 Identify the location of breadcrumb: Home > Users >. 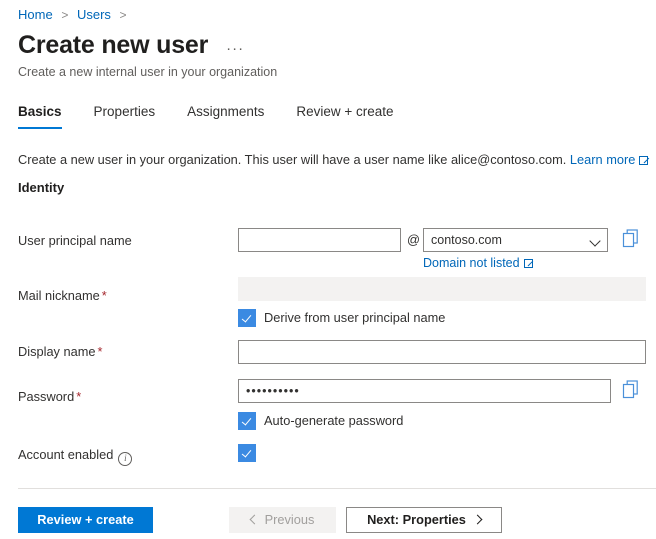
(75, 15).